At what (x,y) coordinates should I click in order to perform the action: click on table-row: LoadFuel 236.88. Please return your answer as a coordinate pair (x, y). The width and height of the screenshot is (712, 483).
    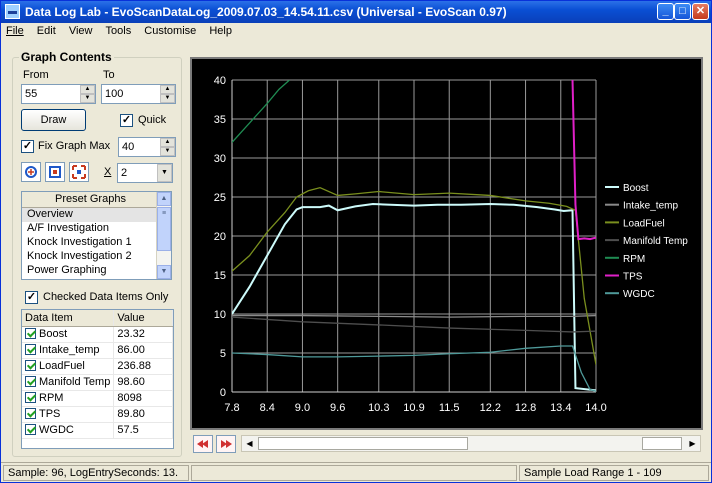
    Looking at the image, I should click on (97, 366).